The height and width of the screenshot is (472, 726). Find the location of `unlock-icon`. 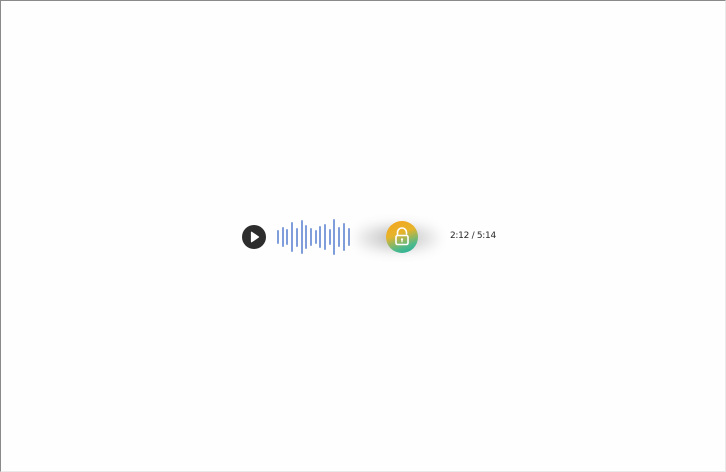

unlock-icon is located at coordinates (402, 236).